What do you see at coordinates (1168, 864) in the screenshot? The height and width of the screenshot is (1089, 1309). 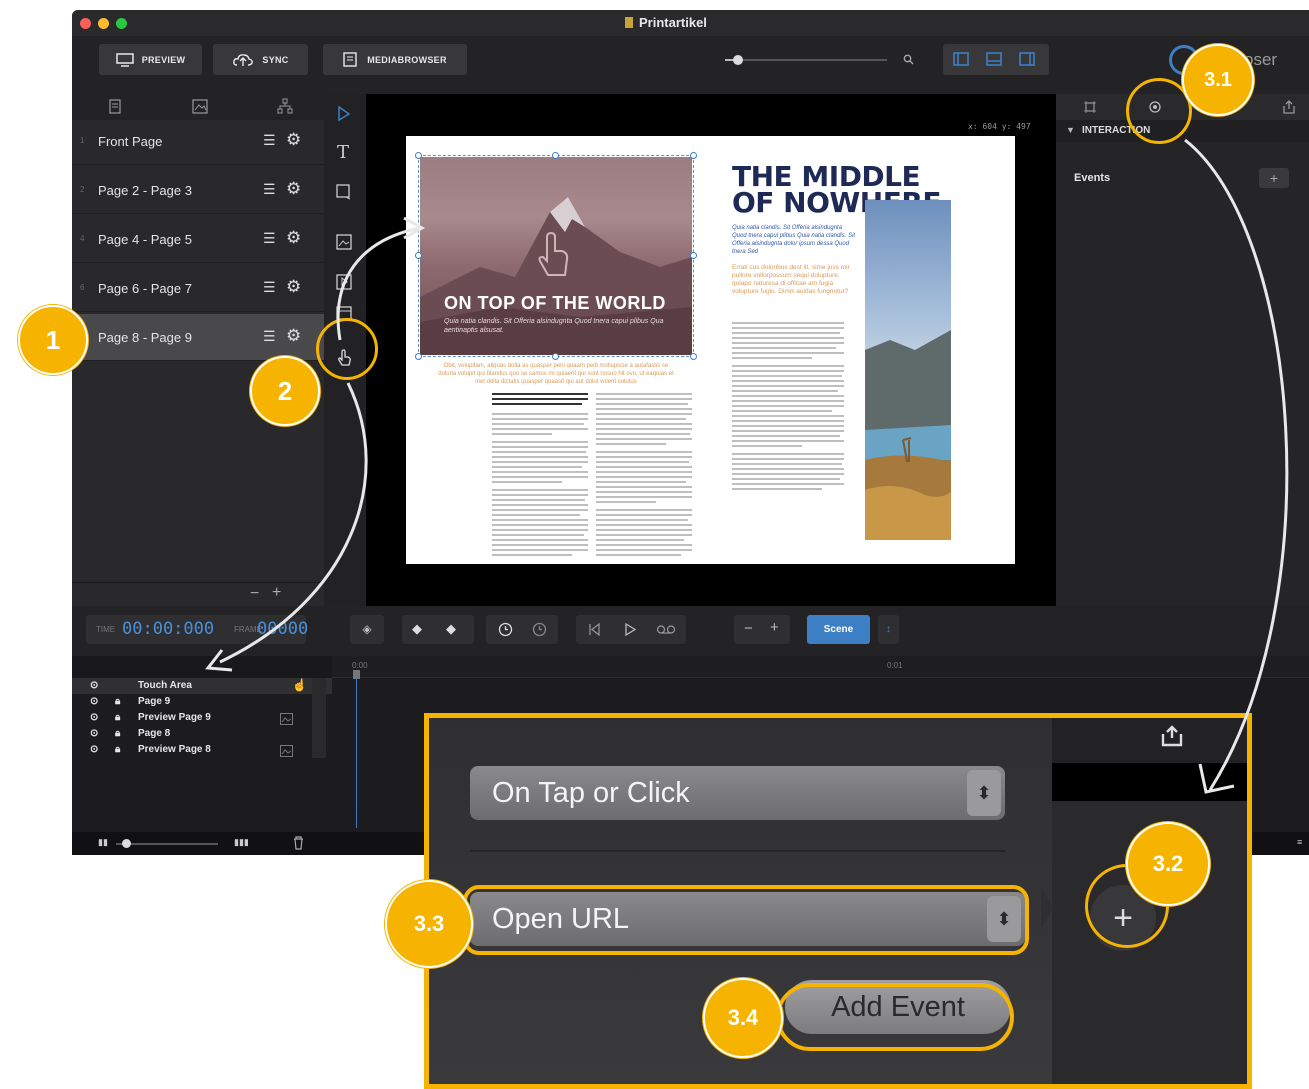 I see `step-badge-3-2: 3.2` at bounding box center [1168, 864].